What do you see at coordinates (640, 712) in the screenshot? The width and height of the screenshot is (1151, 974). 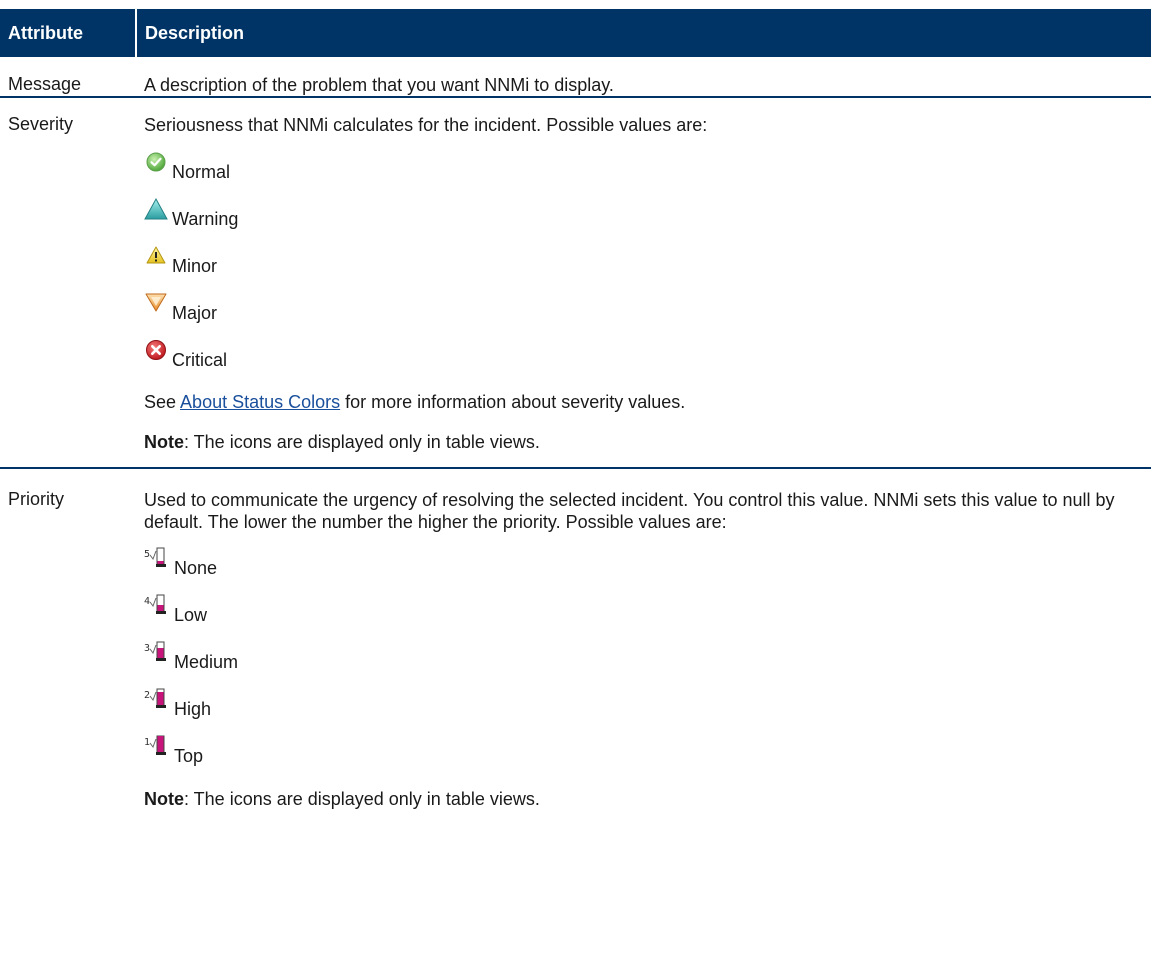 I see `priority-value-high: 2 High` at bounding box center [640, 712].